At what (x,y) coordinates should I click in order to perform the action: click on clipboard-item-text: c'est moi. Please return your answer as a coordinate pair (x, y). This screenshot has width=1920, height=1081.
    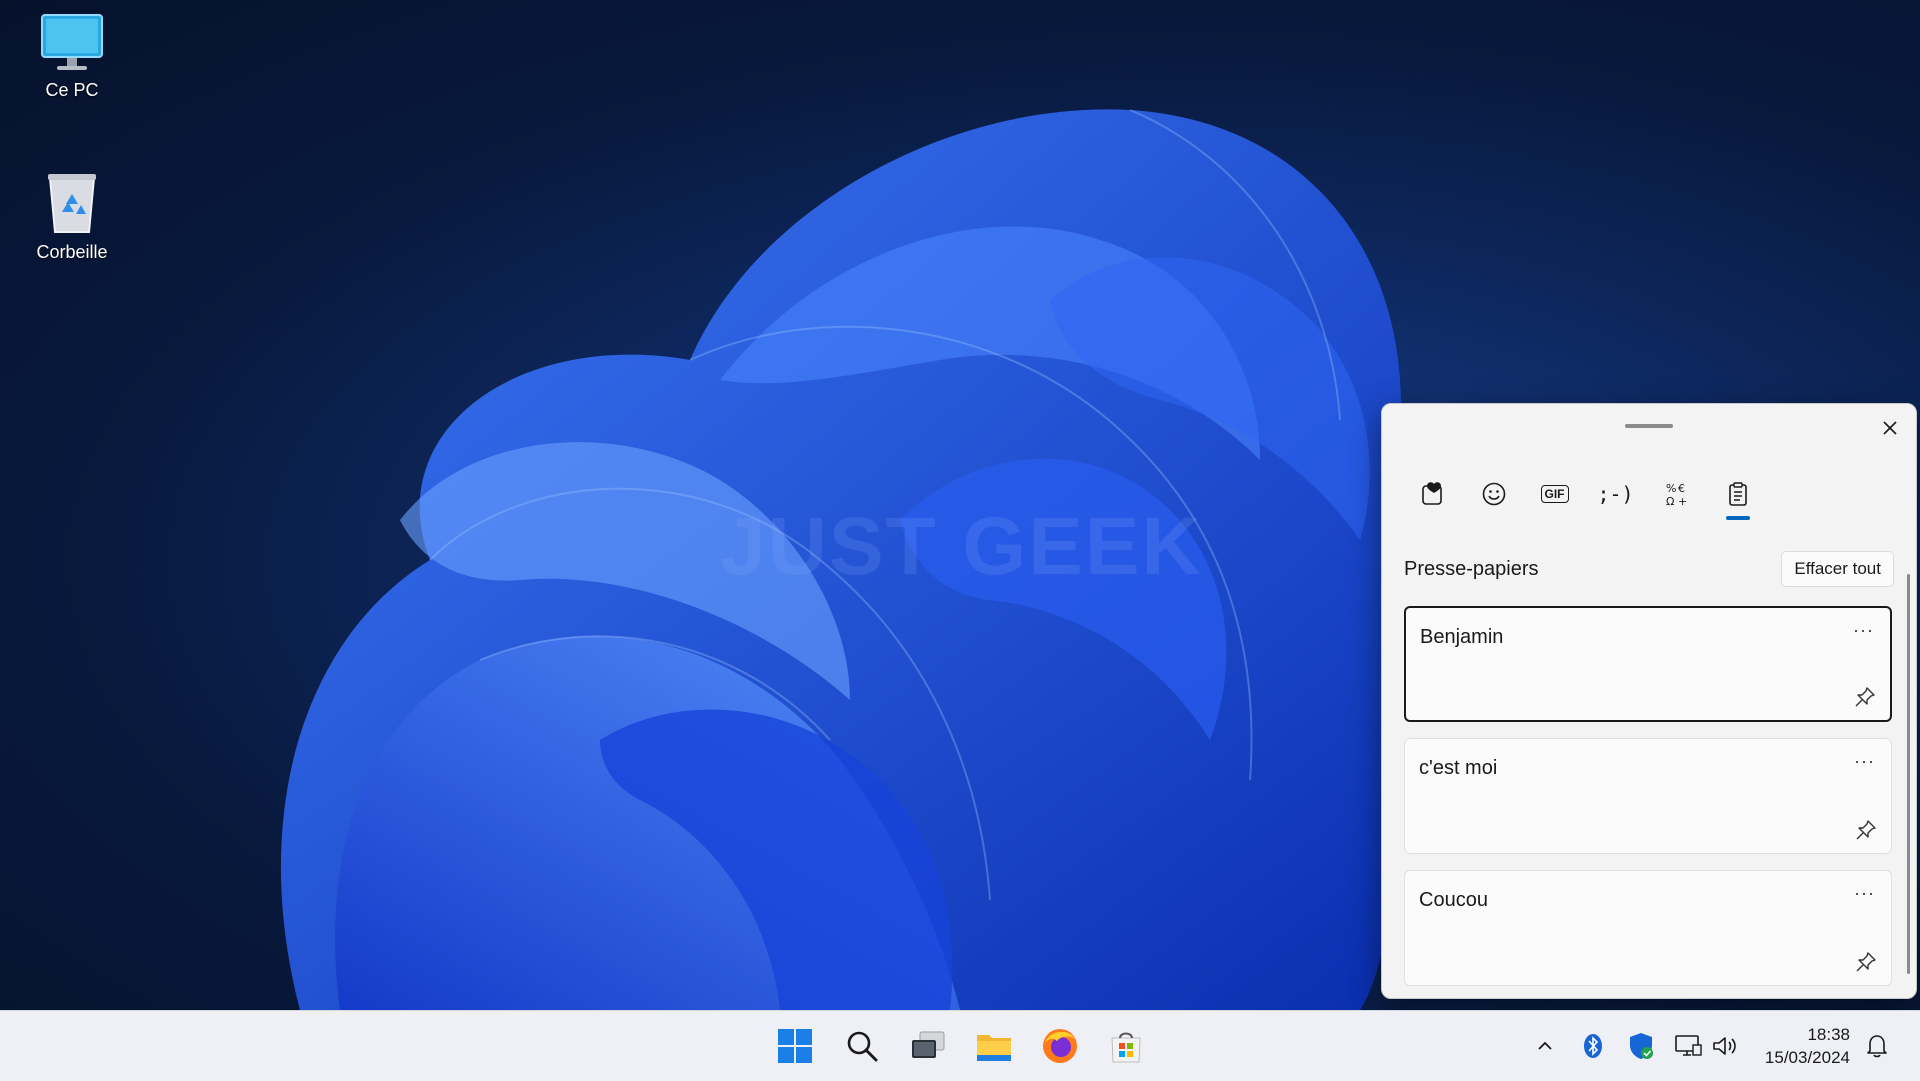
    Looking at the image, I should click on (1458, 768).